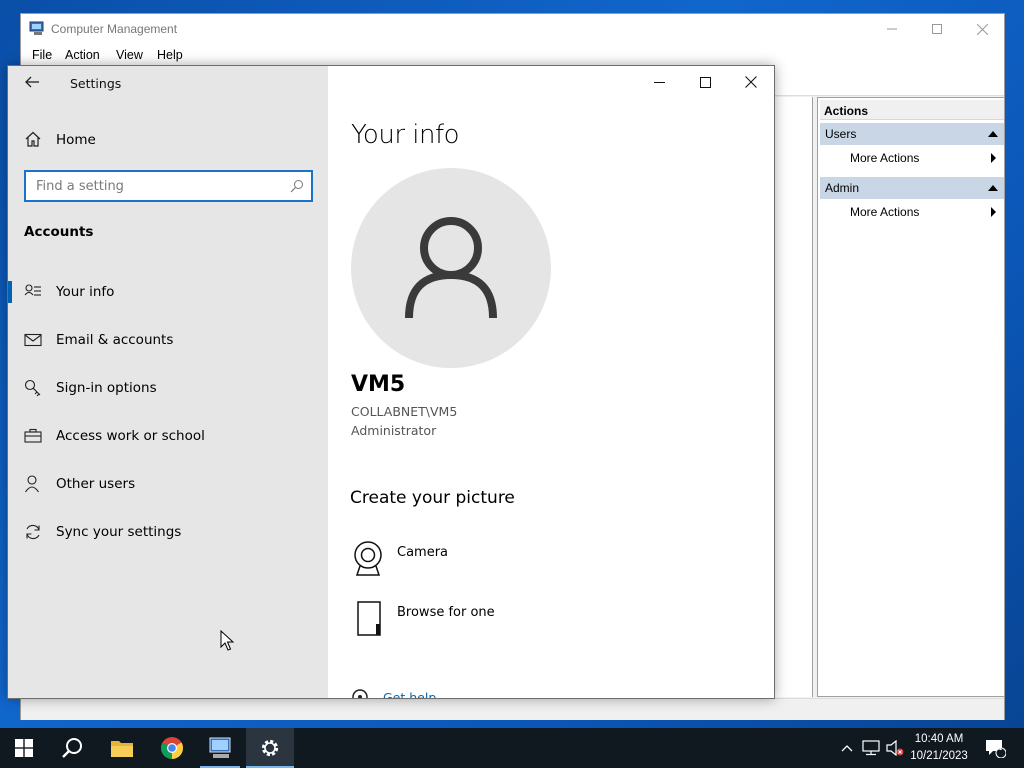 The image size is (1024, 768). I want to click on back-arrow-icon, so click(32, 82).